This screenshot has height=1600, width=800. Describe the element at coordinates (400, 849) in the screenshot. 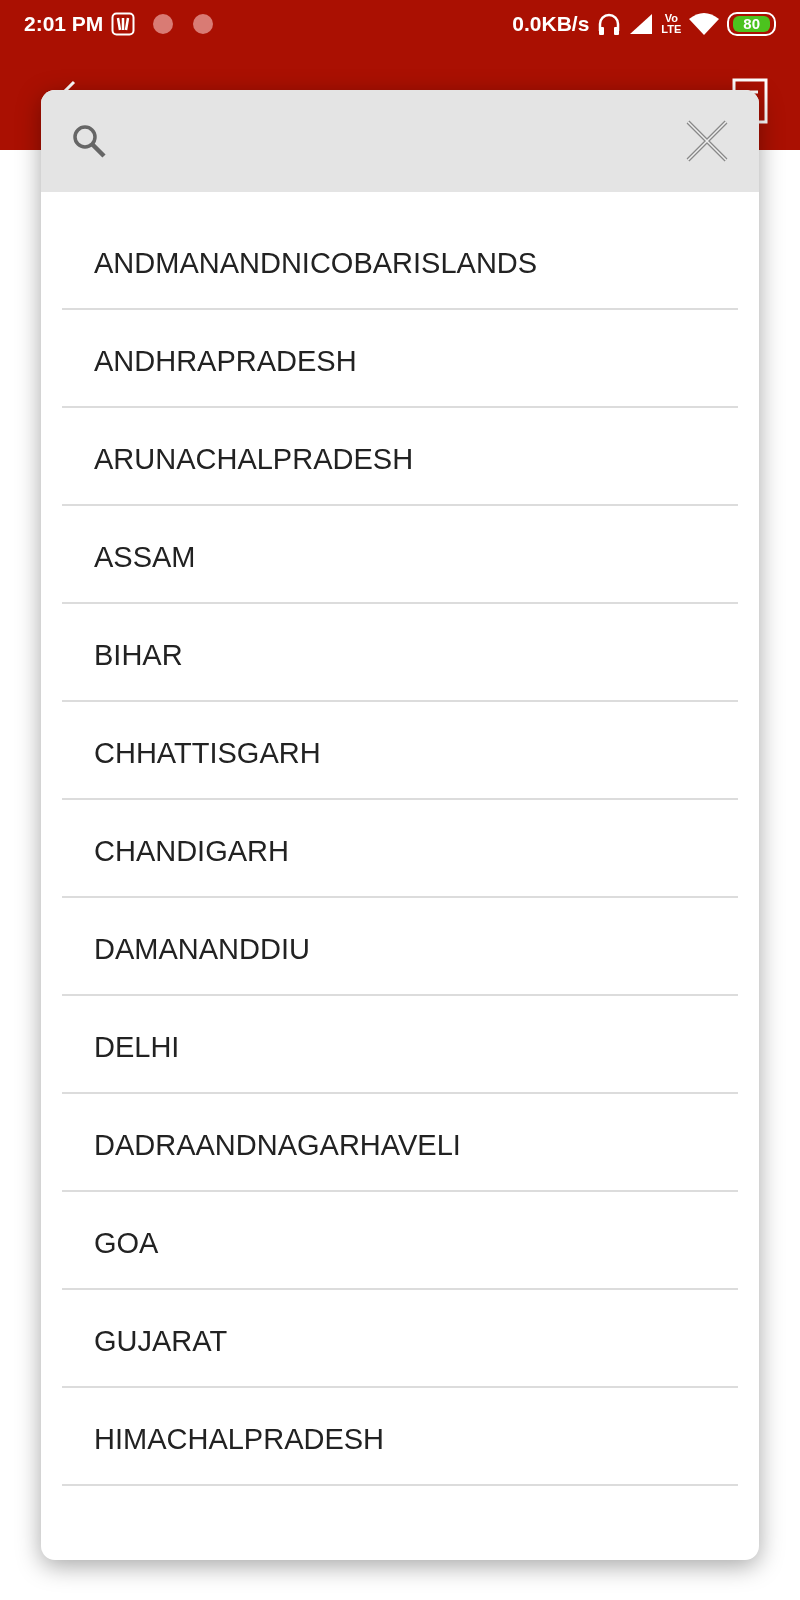

I see `list-item: CHANDIGARH` at that location.